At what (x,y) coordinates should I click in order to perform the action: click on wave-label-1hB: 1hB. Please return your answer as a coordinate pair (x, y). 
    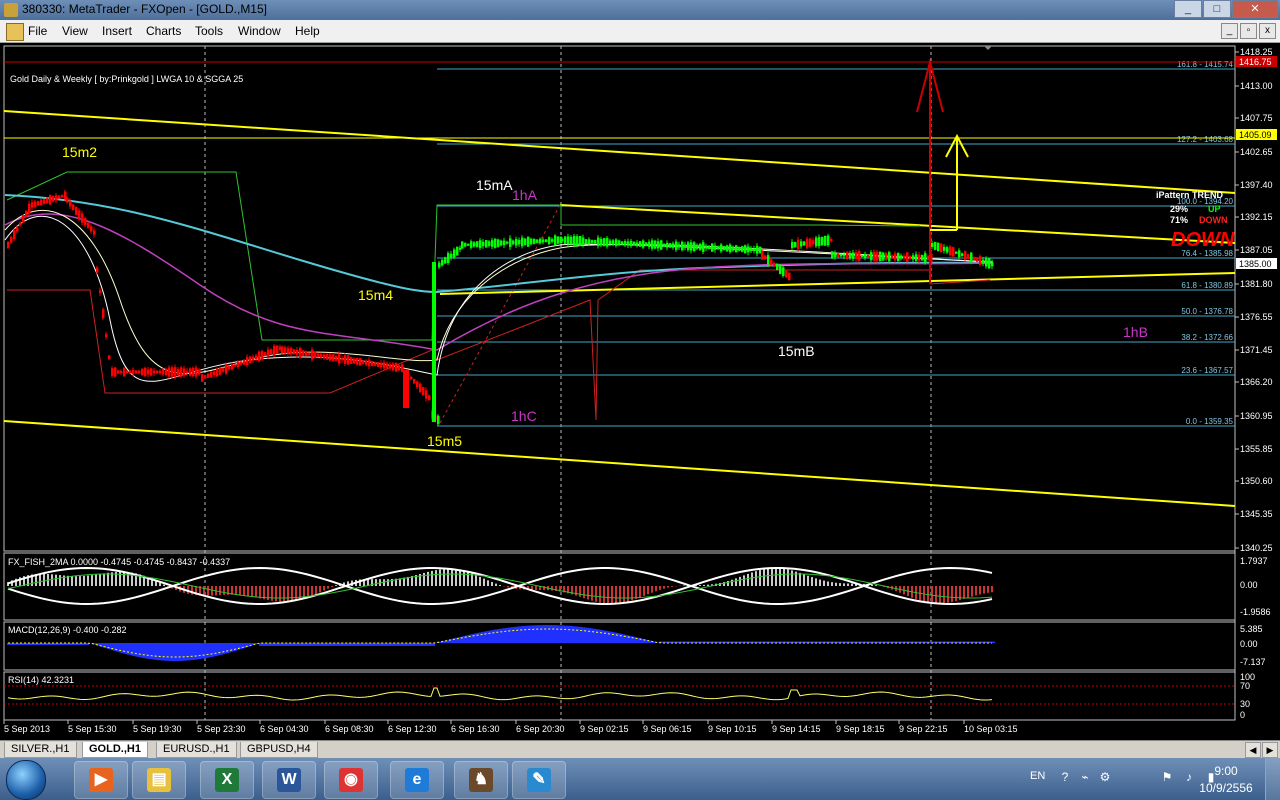
    Looking at the image, I should click on (1135, 332).